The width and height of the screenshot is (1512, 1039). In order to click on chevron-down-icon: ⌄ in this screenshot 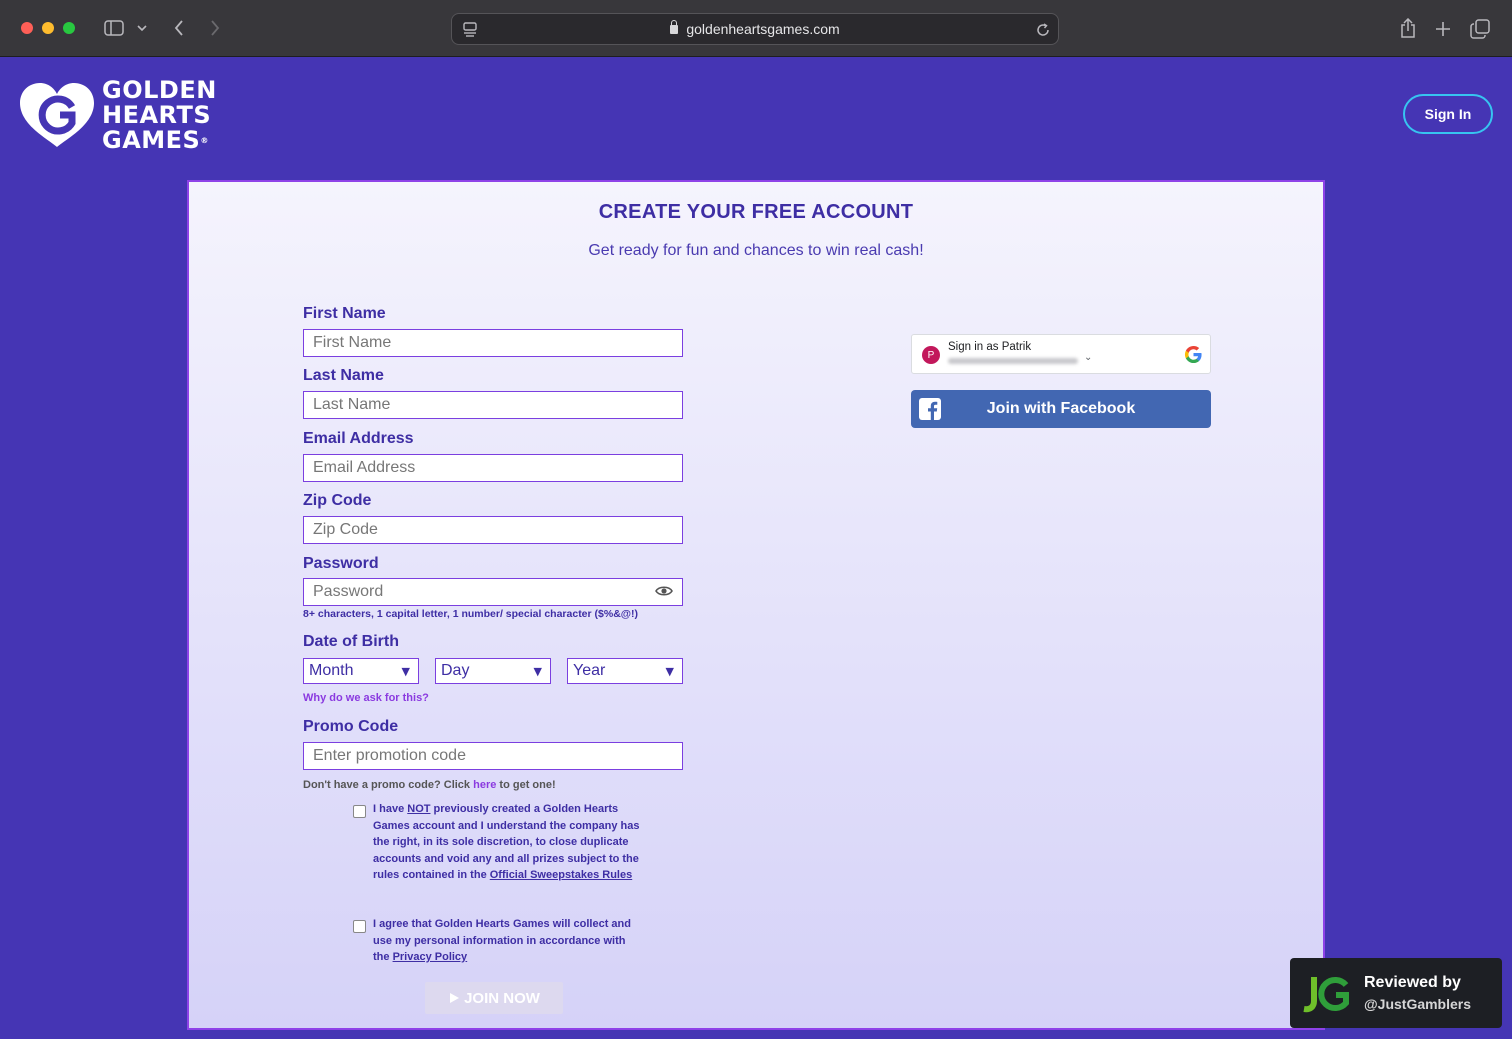, I will do `click(1088, 357)`.